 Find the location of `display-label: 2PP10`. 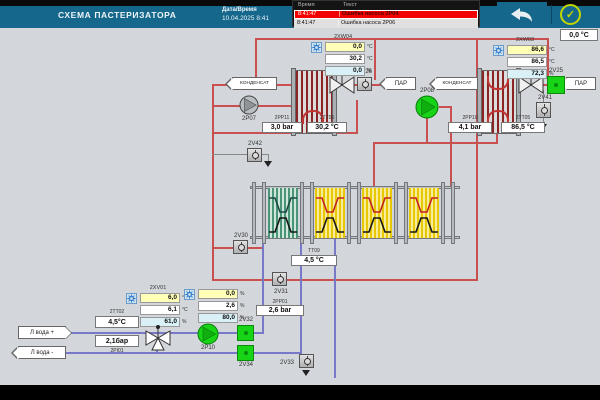

display-label: 2PP10 is located at coordinates (470, 118).